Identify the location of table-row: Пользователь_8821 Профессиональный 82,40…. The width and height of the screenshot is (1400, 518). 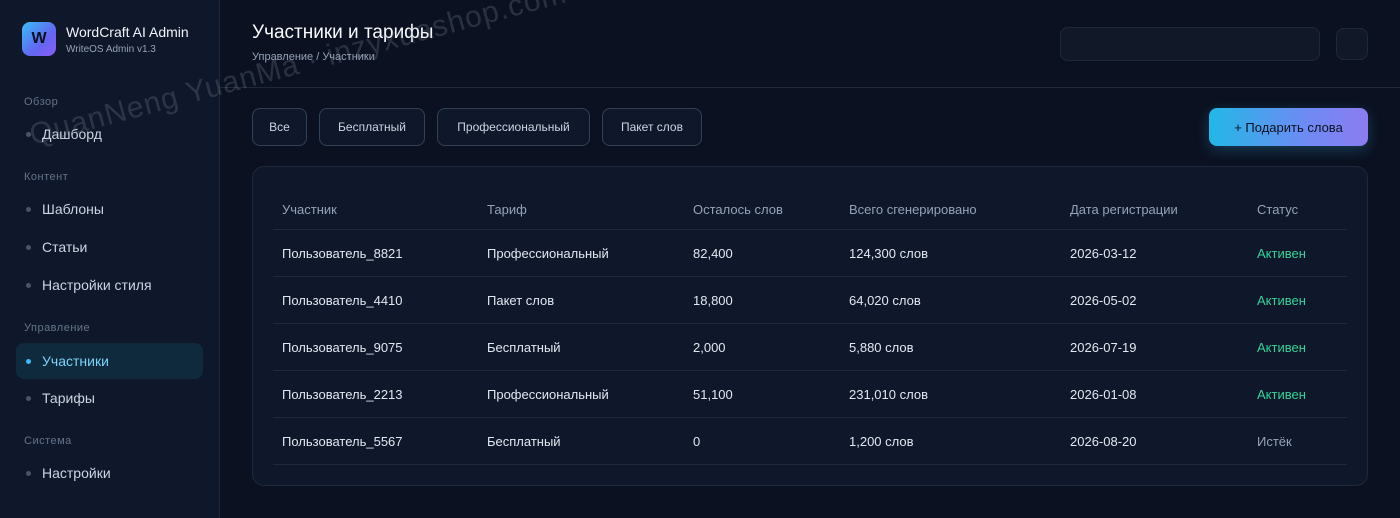
(810, 253).